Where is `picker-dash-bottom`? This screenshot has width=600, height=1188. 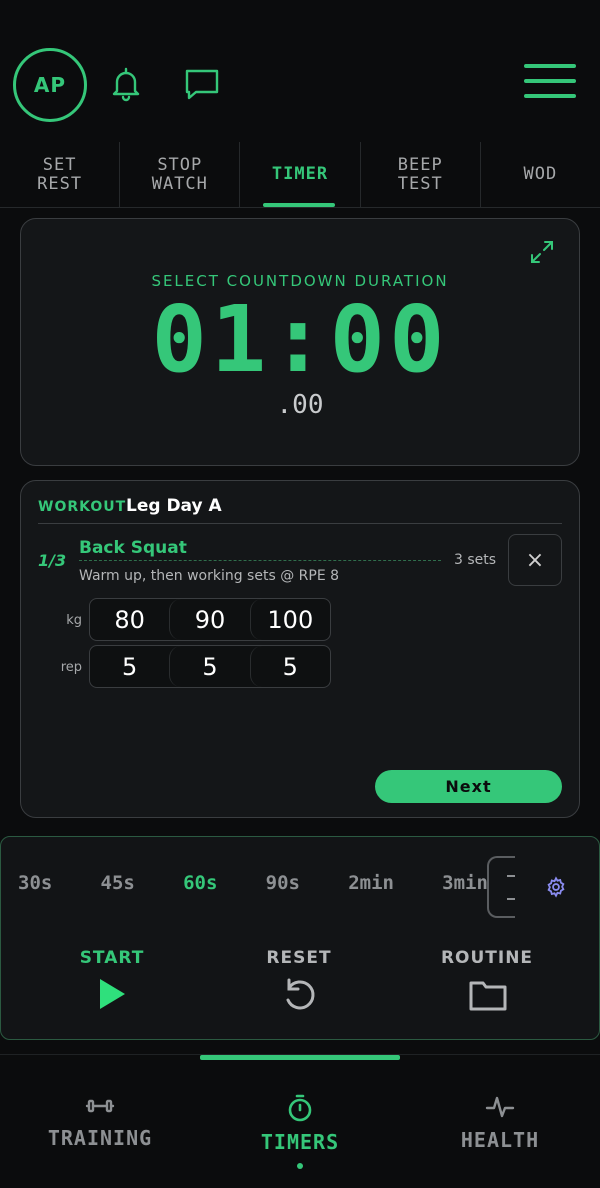
picker-dash-bottom is located at coordinates (511, 899).